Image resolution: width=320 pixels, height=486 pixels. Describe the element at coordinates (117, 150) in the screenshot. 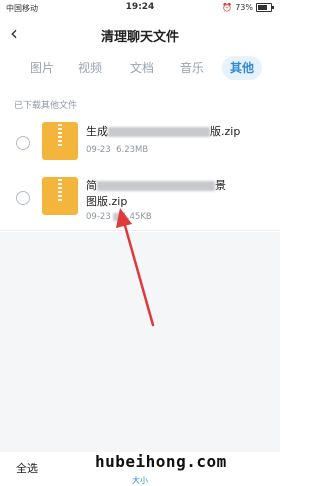

I see `file-meta: 09-23 6.23MB` at that location.